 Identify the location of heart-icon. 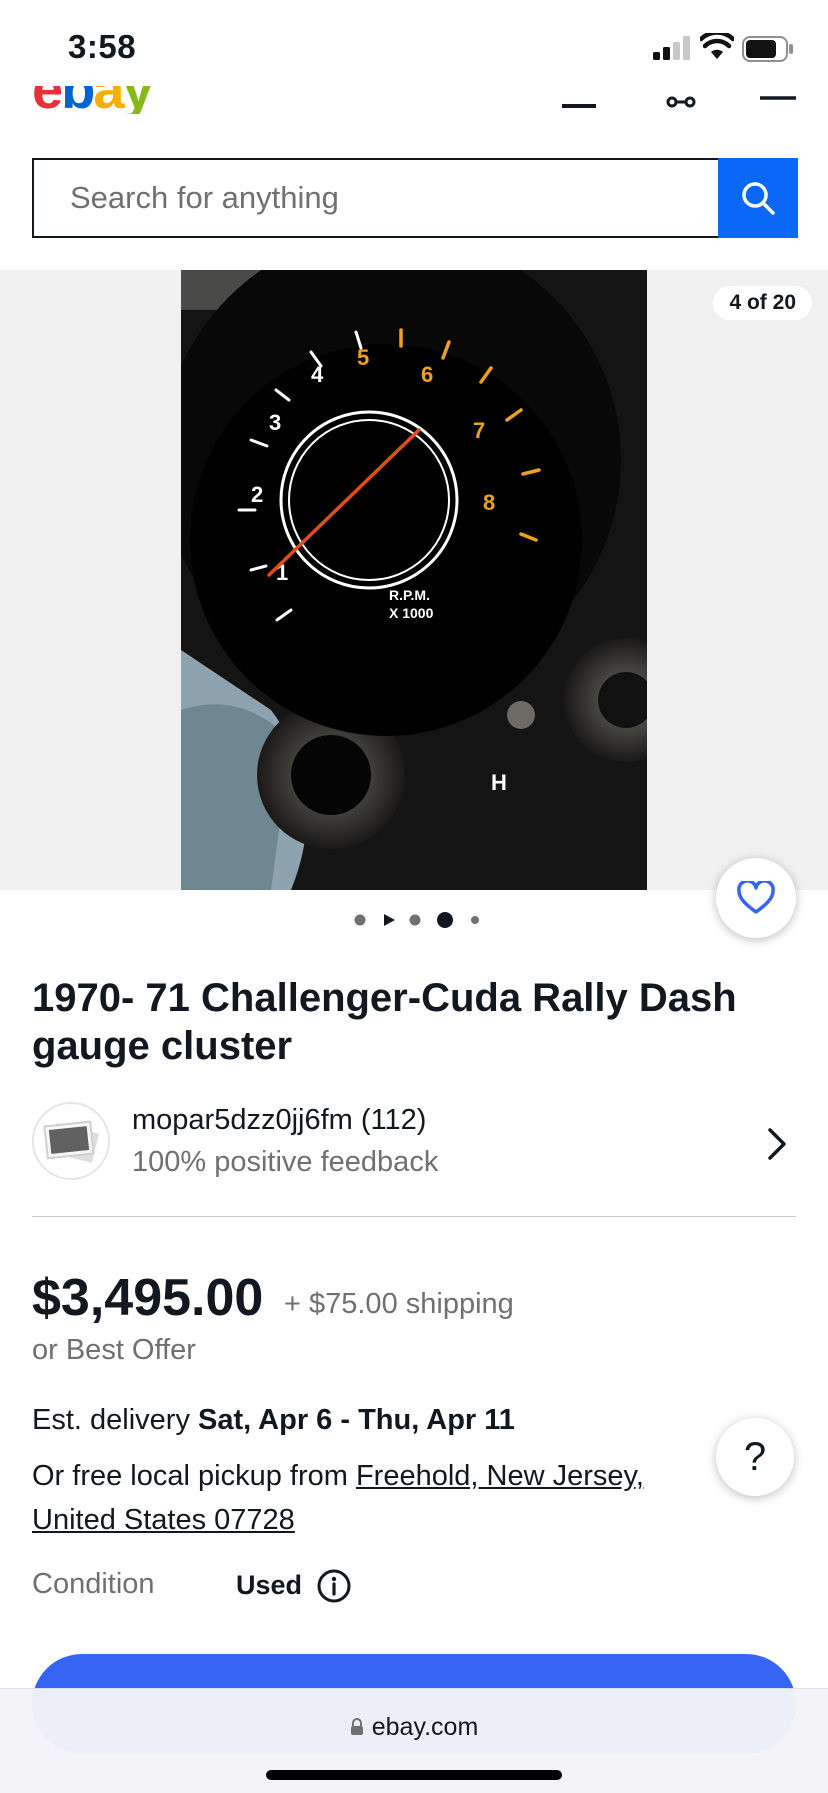
(756, 897).